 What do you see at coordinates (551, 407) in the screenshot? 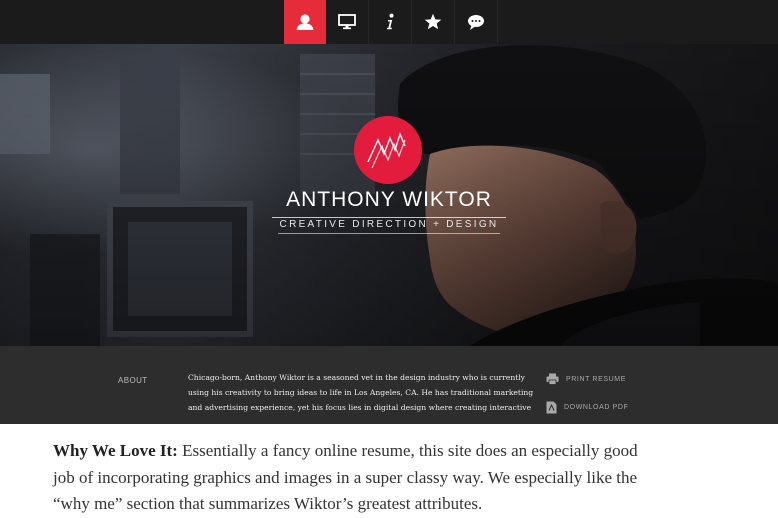
I see `pdf-document-icon` at bounding box center [551, 407].